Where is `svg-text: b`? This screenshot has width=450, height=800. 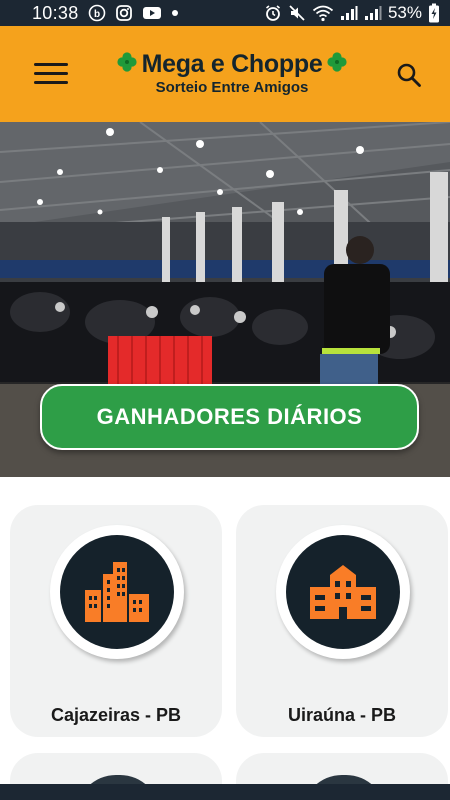 svg-text: b is located at coordinates (96, 14).